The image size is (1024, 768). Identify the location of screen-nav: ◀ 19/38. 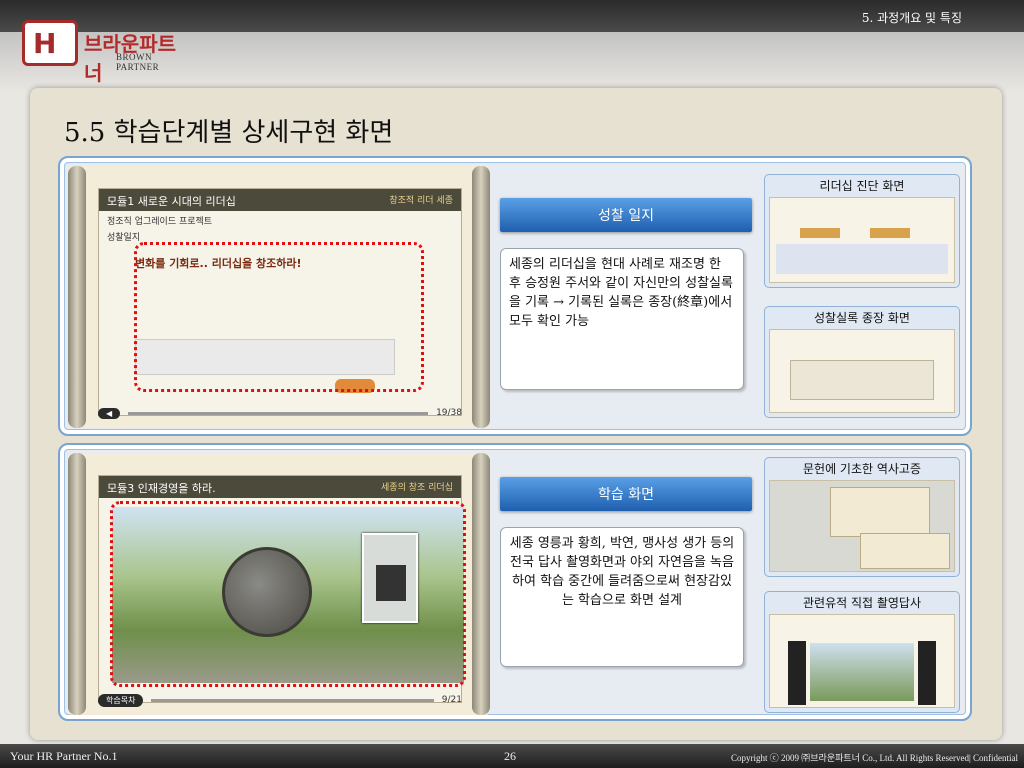
(280, 413).